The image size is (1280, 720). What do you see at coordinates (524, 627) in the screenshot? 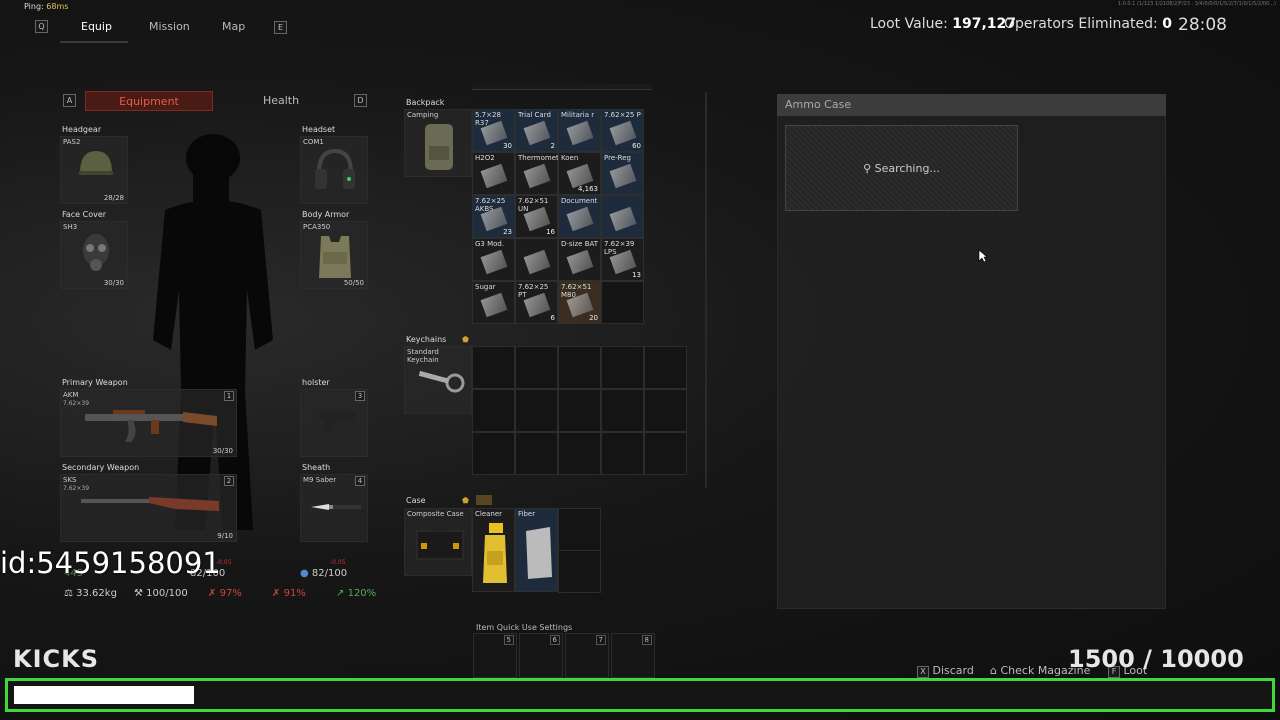
I see `quick-use-label: Item Quick Use Settings` at bounding box center [524, 627].